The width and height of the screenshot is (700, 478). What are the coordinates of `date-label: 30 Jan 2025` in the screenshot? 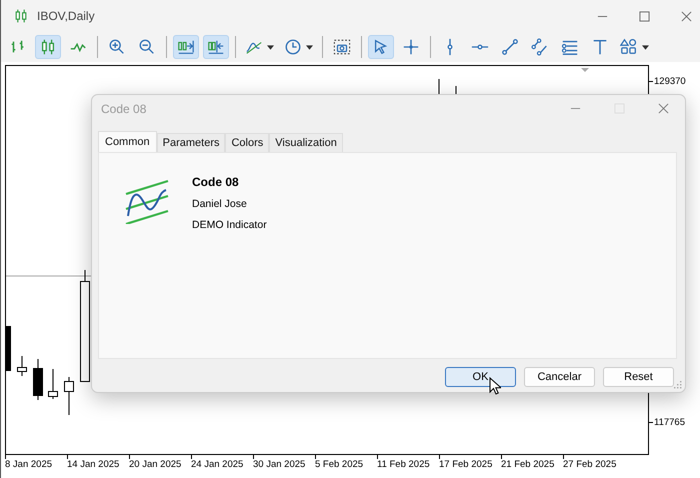 It's located at (279, 465).